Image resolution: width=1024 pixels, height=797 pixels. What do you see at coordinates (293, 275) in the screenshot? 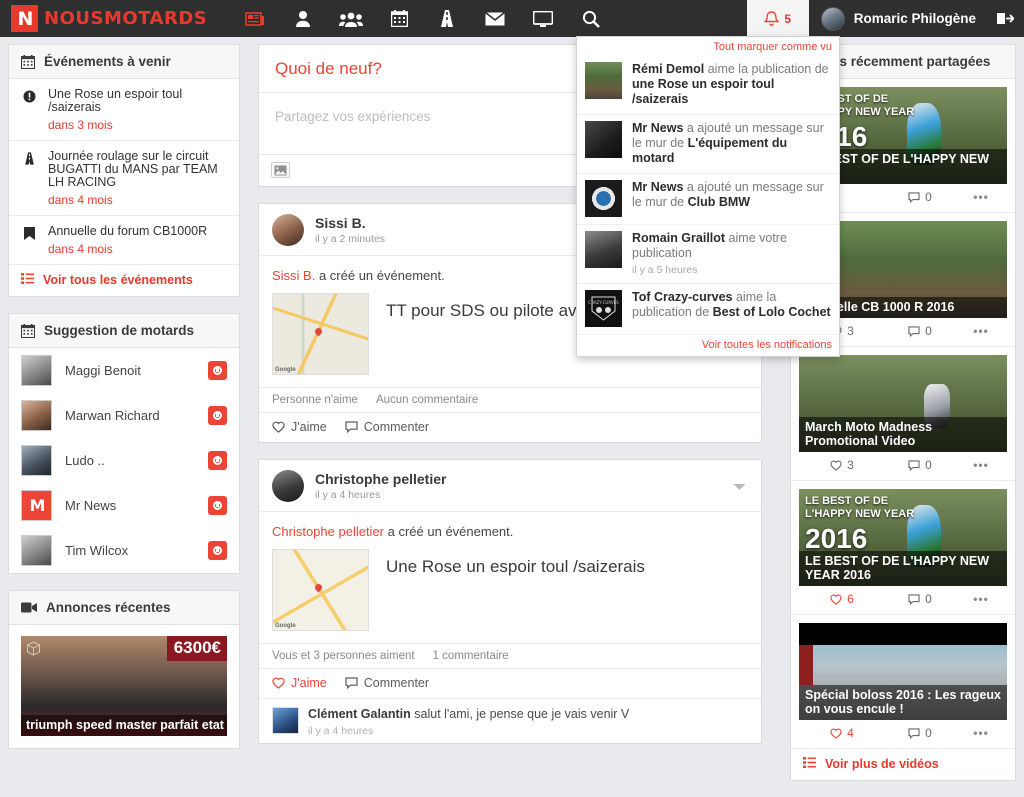
I see `post-action-author: Sissi B.` at bounding box center [293, 275].